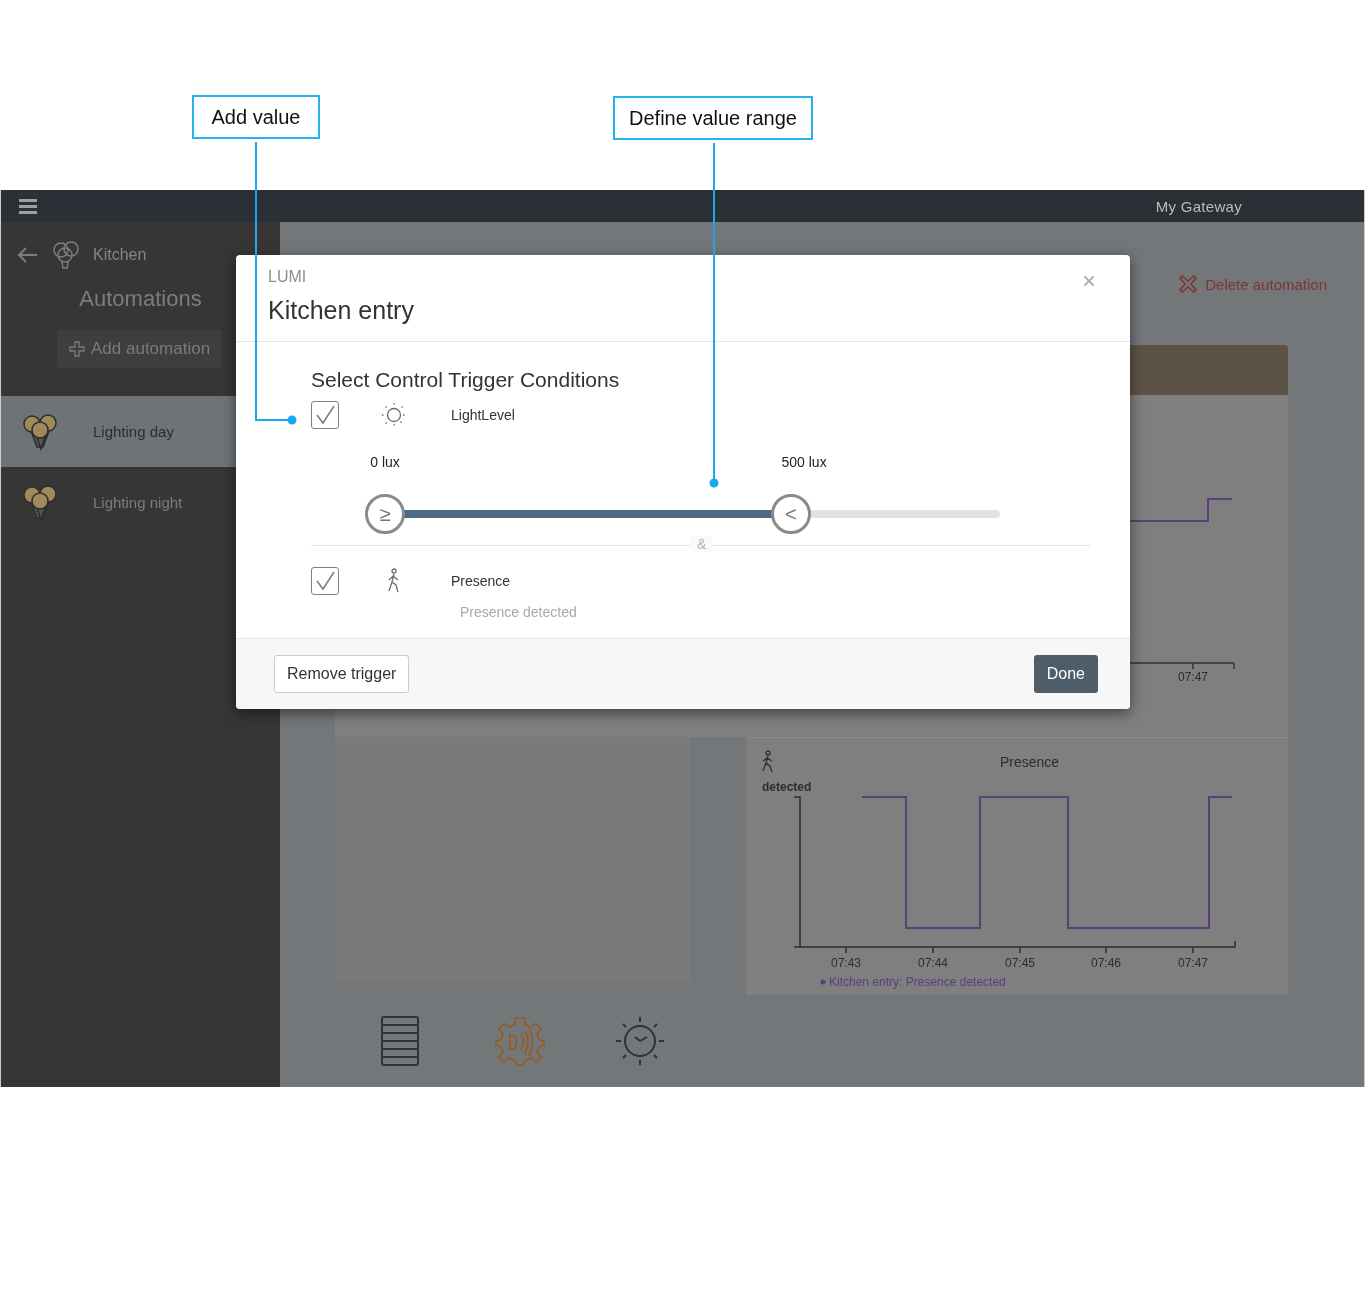  I want to click on axis-label: detected, so click(787, 787).